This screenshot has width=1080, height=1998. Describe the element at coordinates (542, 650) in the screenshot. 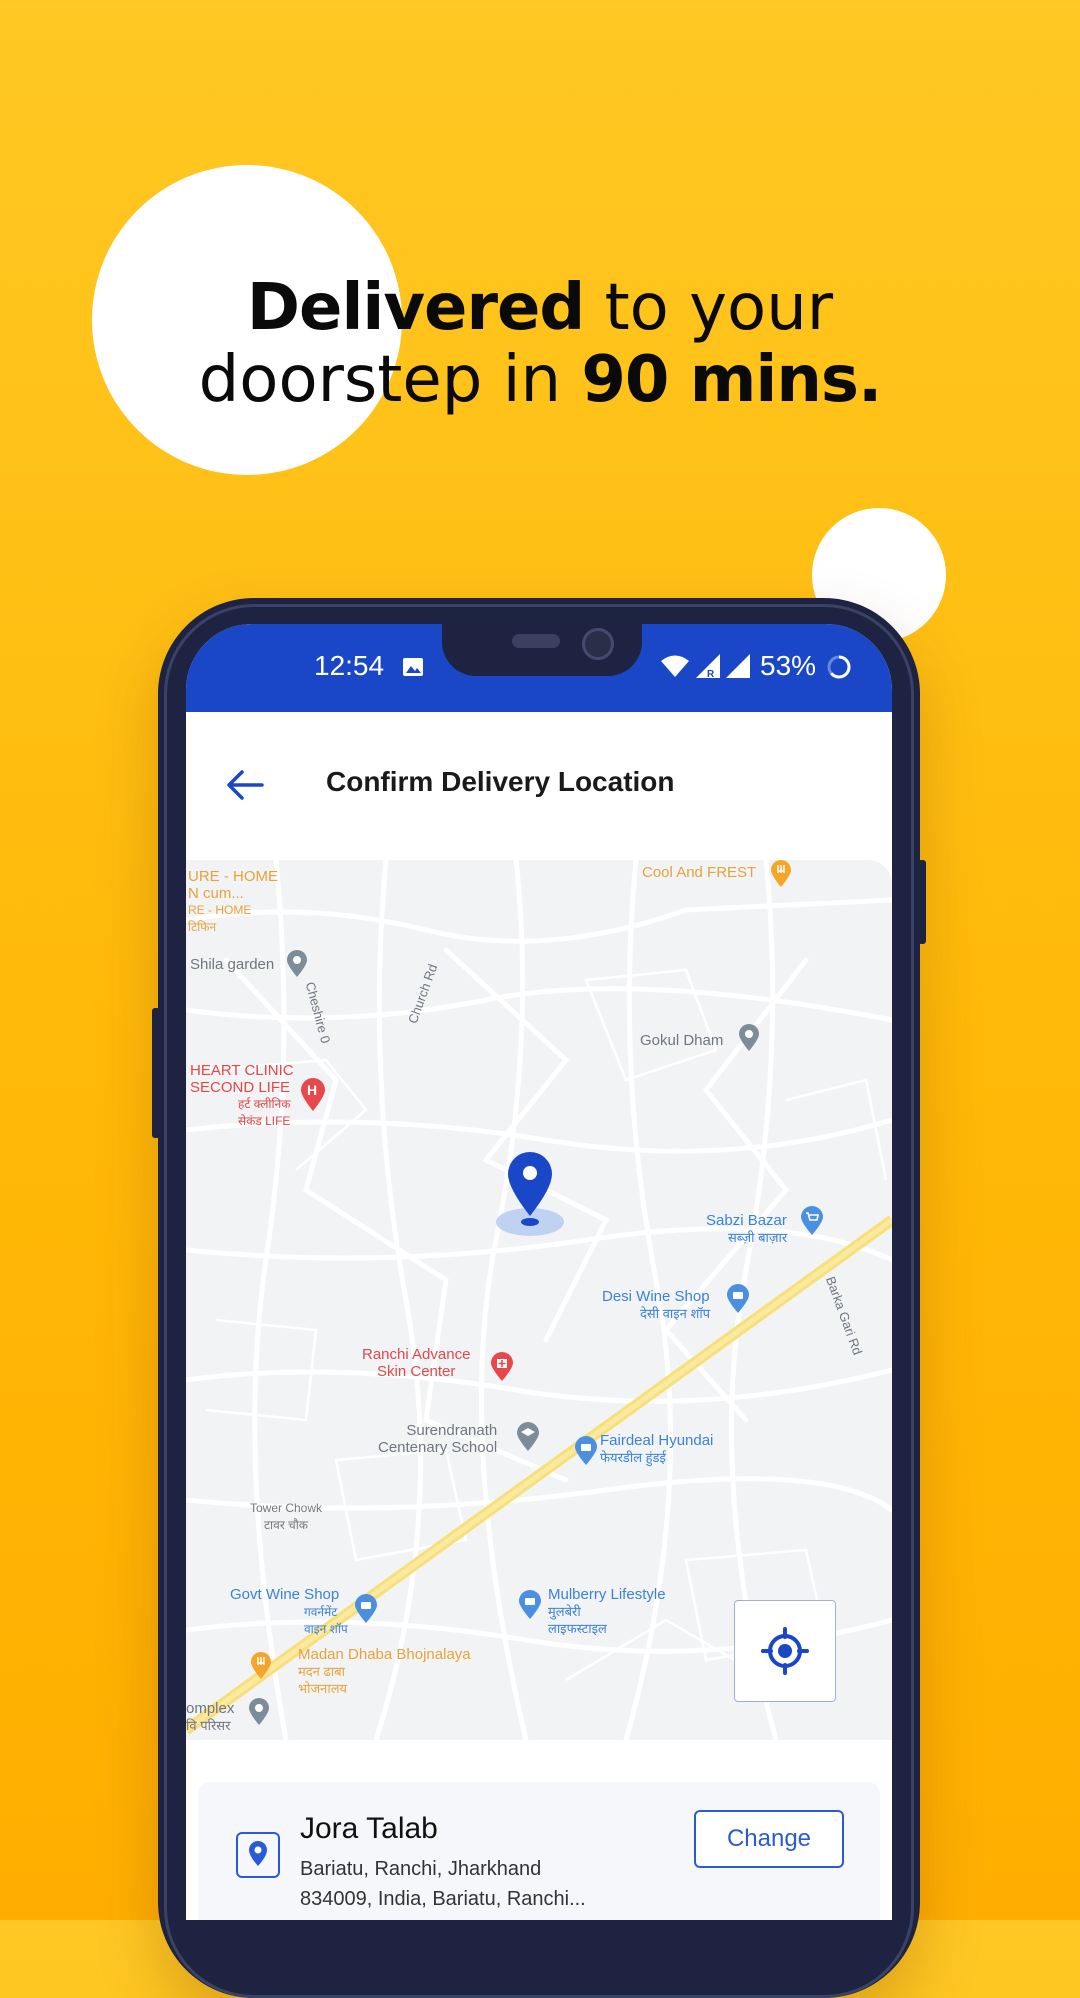

I see `camera-notch` at that location.